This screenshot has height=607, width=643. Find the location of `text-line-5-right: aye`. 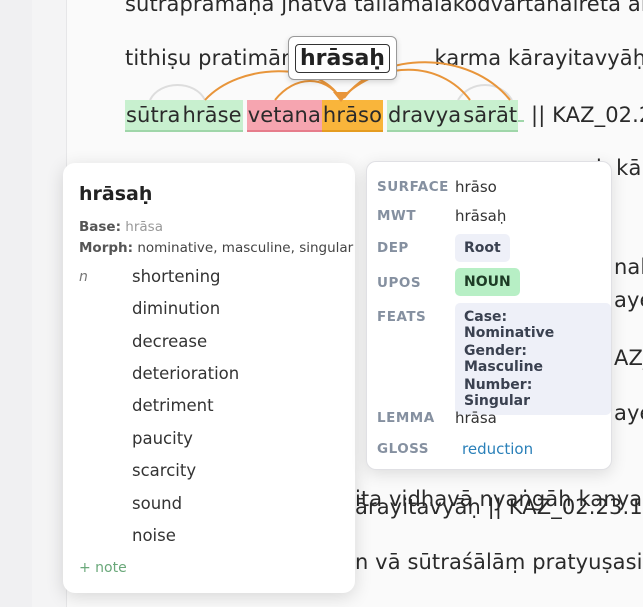

text-line-5-right: aye is located at coordinates (628, 300).